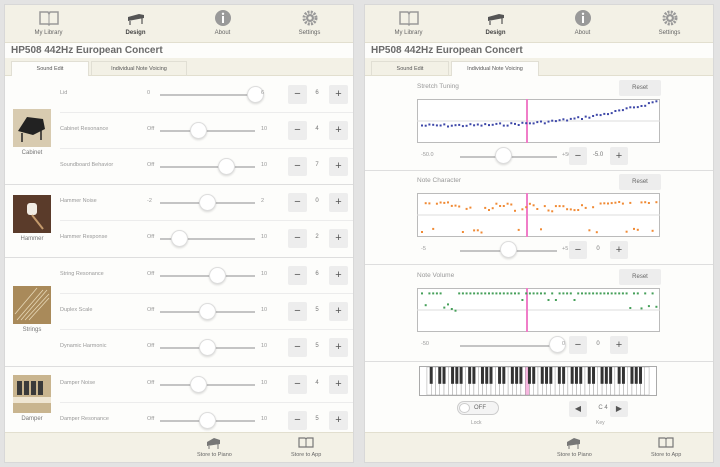 The height and width of the screenshot is (467, 720). What do you see at coordinates (647, 381) in the screenshot?
I see `white-key` at bounding box center [647, 381].